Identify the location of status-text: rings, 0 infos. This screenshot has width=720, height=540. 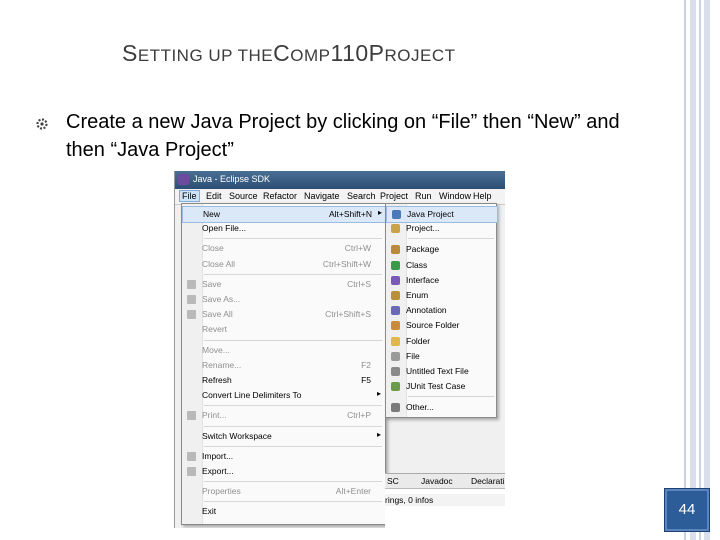
(409, 500).